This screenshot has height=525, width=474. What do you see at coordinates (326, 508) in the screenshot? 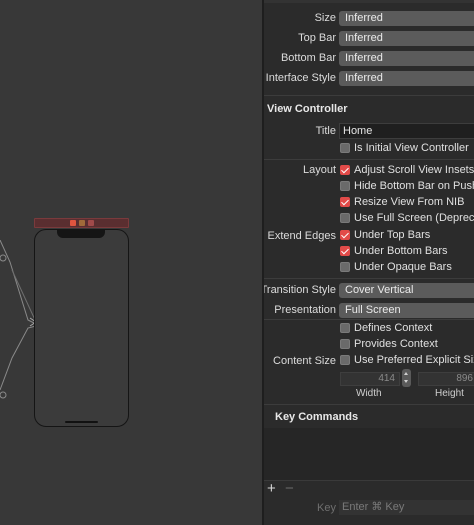
I see `key-label: Key` at bounding box center [326, 508].